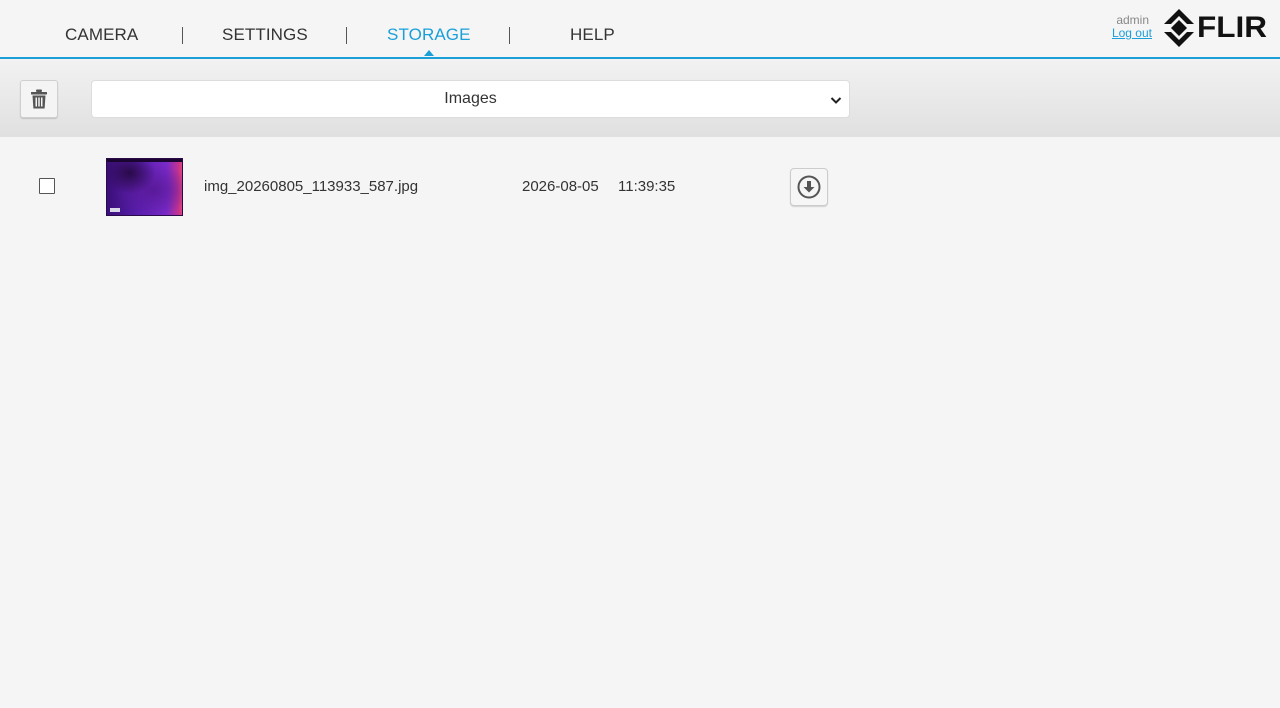 The height and width of the screenshot is (708, 1280). Describe the element at coordinates (429, 40) in the screenshot. I see `nav-tab-storage: STORAGE` at that location.